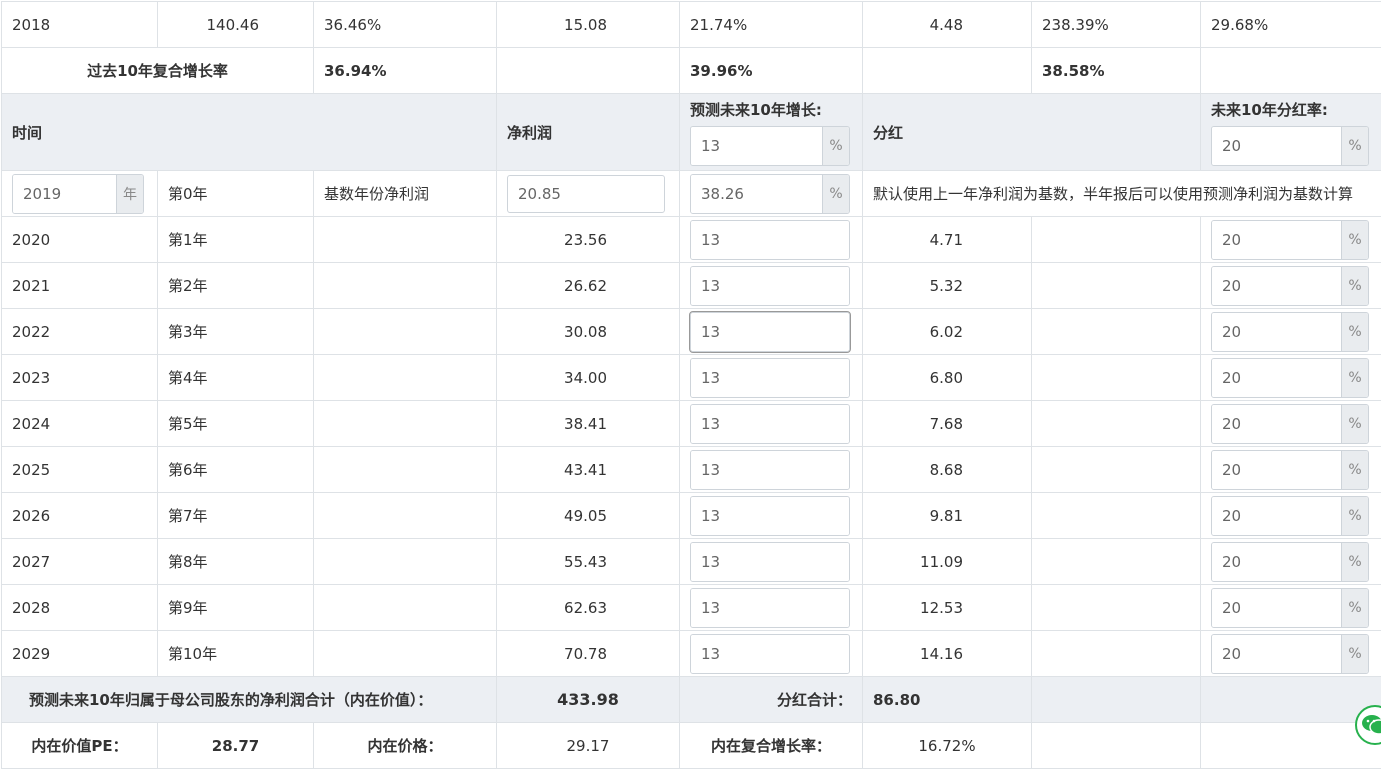  What do you see at coordinates (405, 25) in the screenshot?
I see `growth-cell: 36.46%` at bounding box center [405, 25].